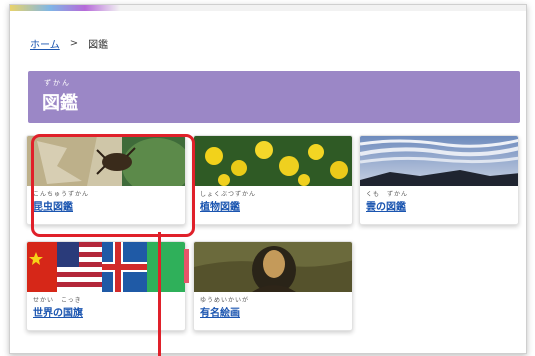  I want to click on card-label: 雲の図鑑, so click(386, 205).